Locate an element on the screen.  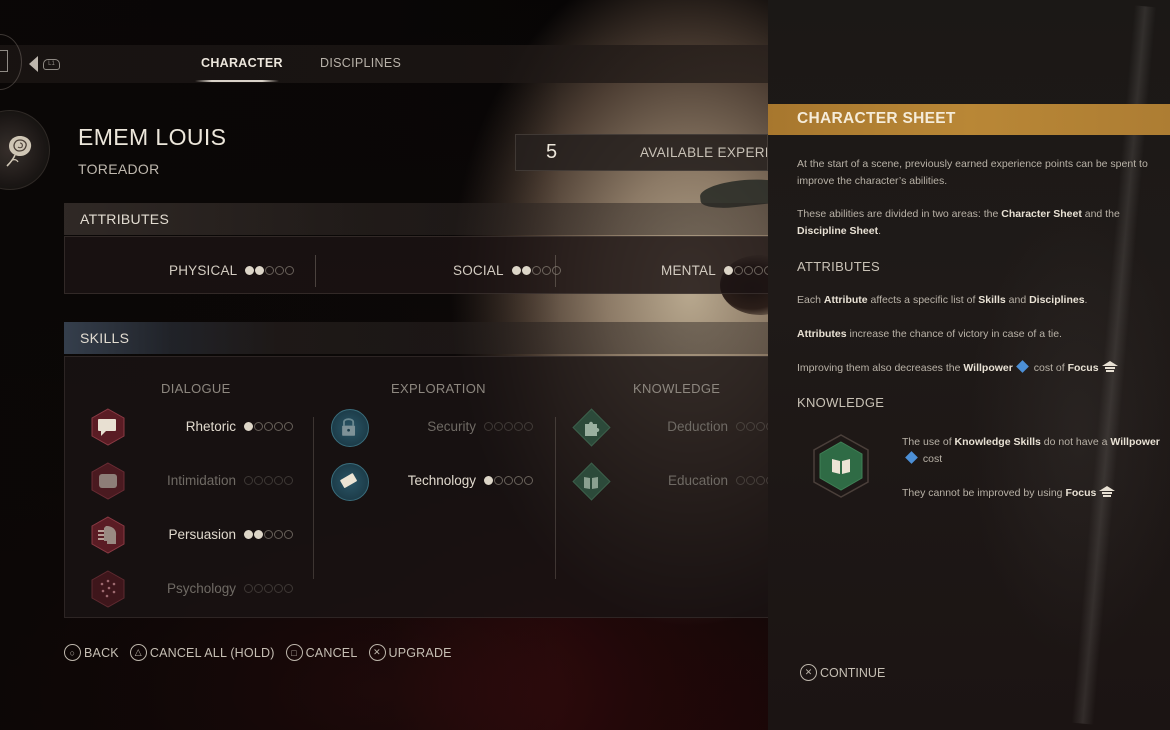
keyword-attributes: Attributes is located at coordinates (822, 334).